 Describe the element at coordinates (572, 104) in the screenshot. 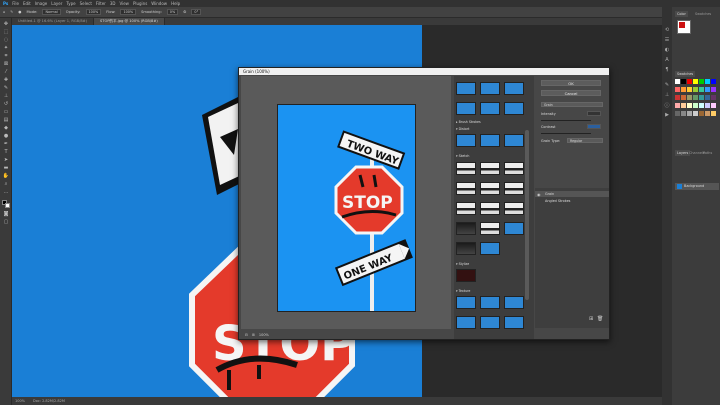

I see `filter-select: Grain` at that location.